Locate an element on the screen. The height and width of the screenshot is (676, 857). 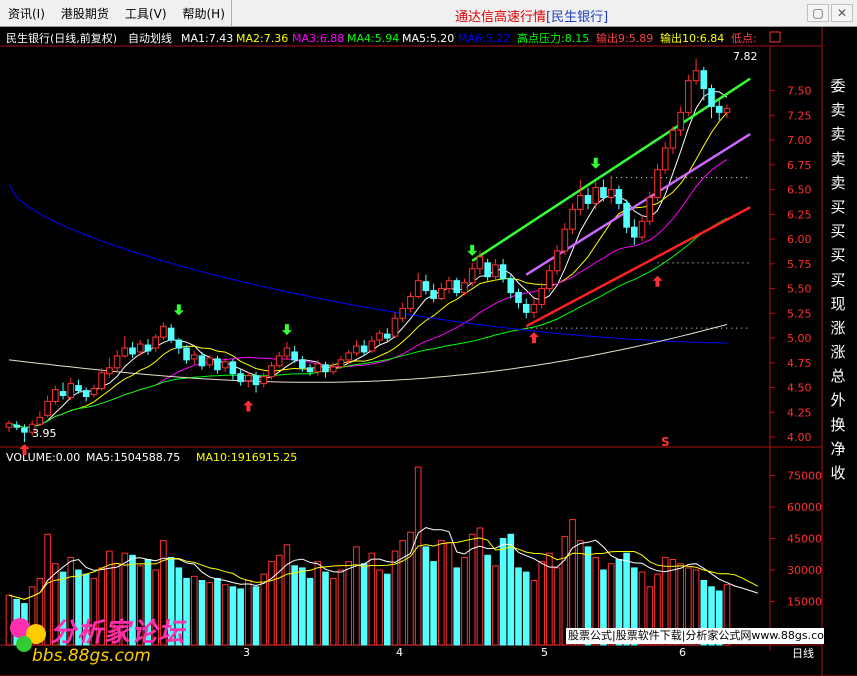
sell-marker: S is located at coordinates (665, 442).